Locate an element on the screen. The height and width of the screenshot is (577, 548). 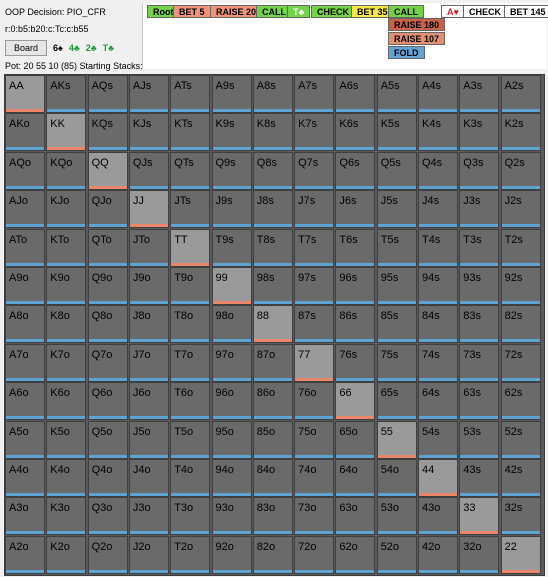
hand-cell: 98s is located at coordinates (272, 286).